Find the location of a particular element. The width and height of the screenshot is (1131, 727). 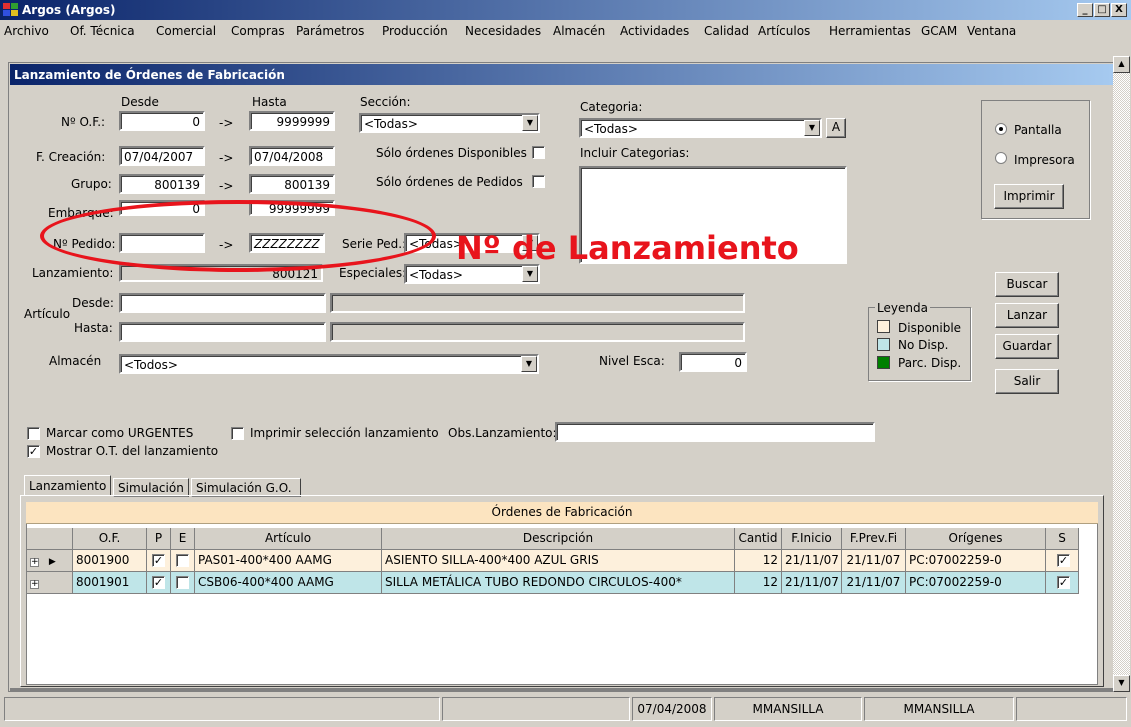

minimize-button: _ is located at coordinates (1085, 10).